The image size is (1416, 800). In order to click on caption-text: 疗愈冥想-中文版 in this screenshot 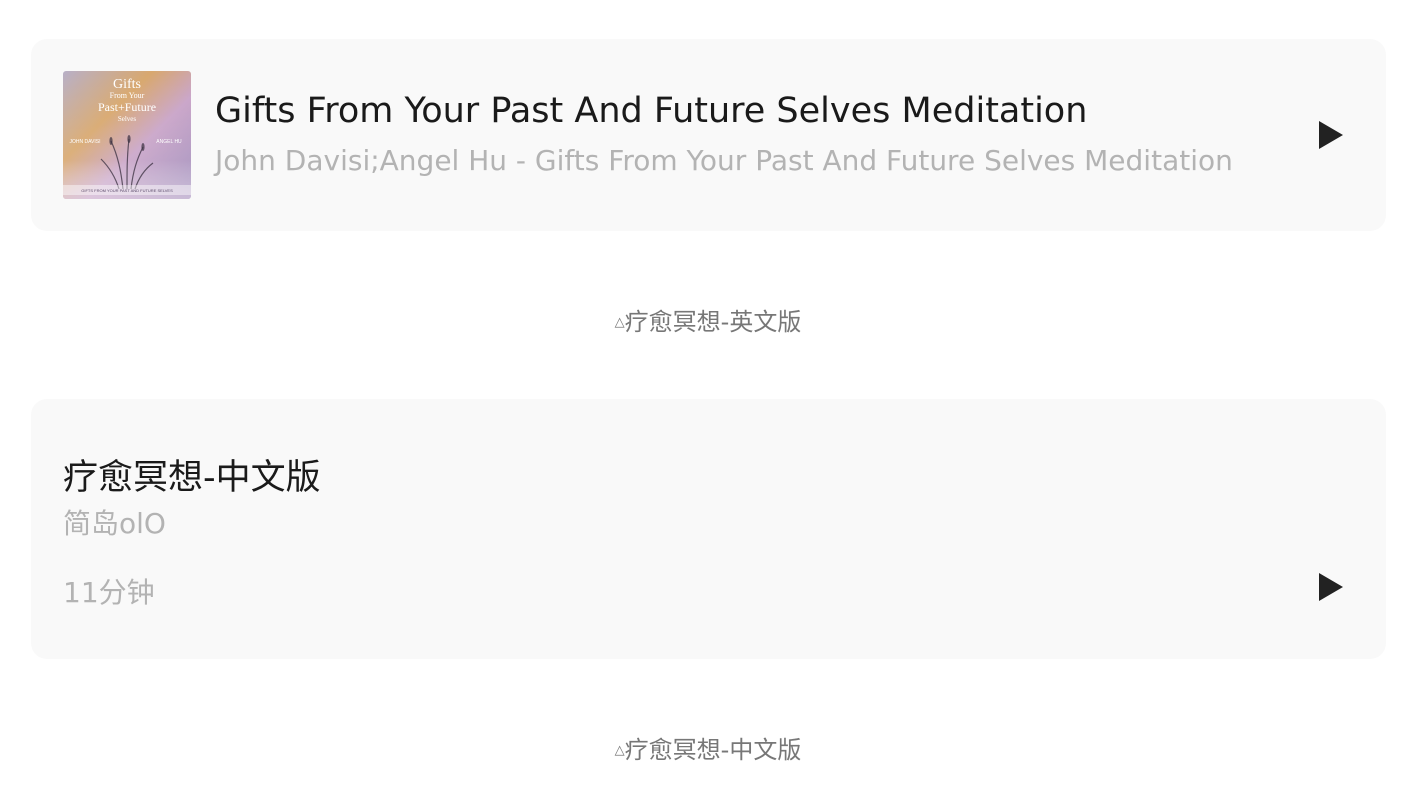, I will do `click(713, 750)`.